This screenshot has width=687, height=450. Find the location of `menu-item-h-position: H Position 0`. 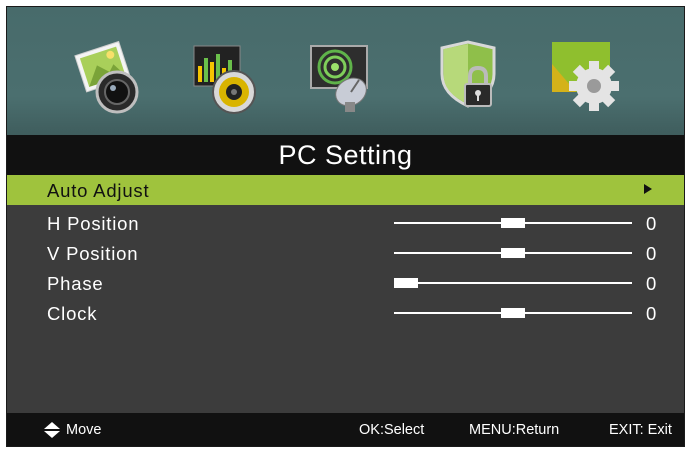

menu-item-h-position: H Position 0 is located at coordinates (345, 223).